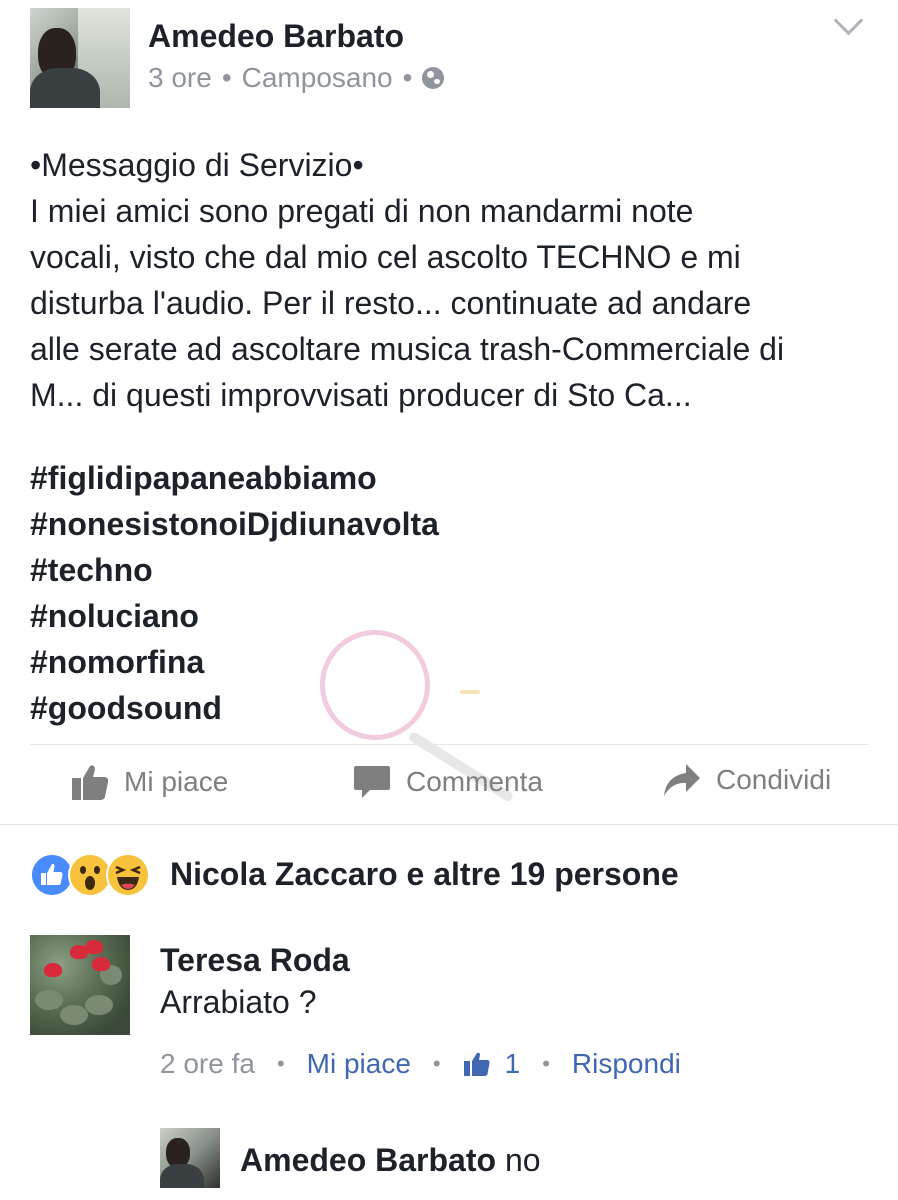 The height and width of the screenshot is (1200, 898). I want to click on like-count-value: 1, so click(512, 1063).